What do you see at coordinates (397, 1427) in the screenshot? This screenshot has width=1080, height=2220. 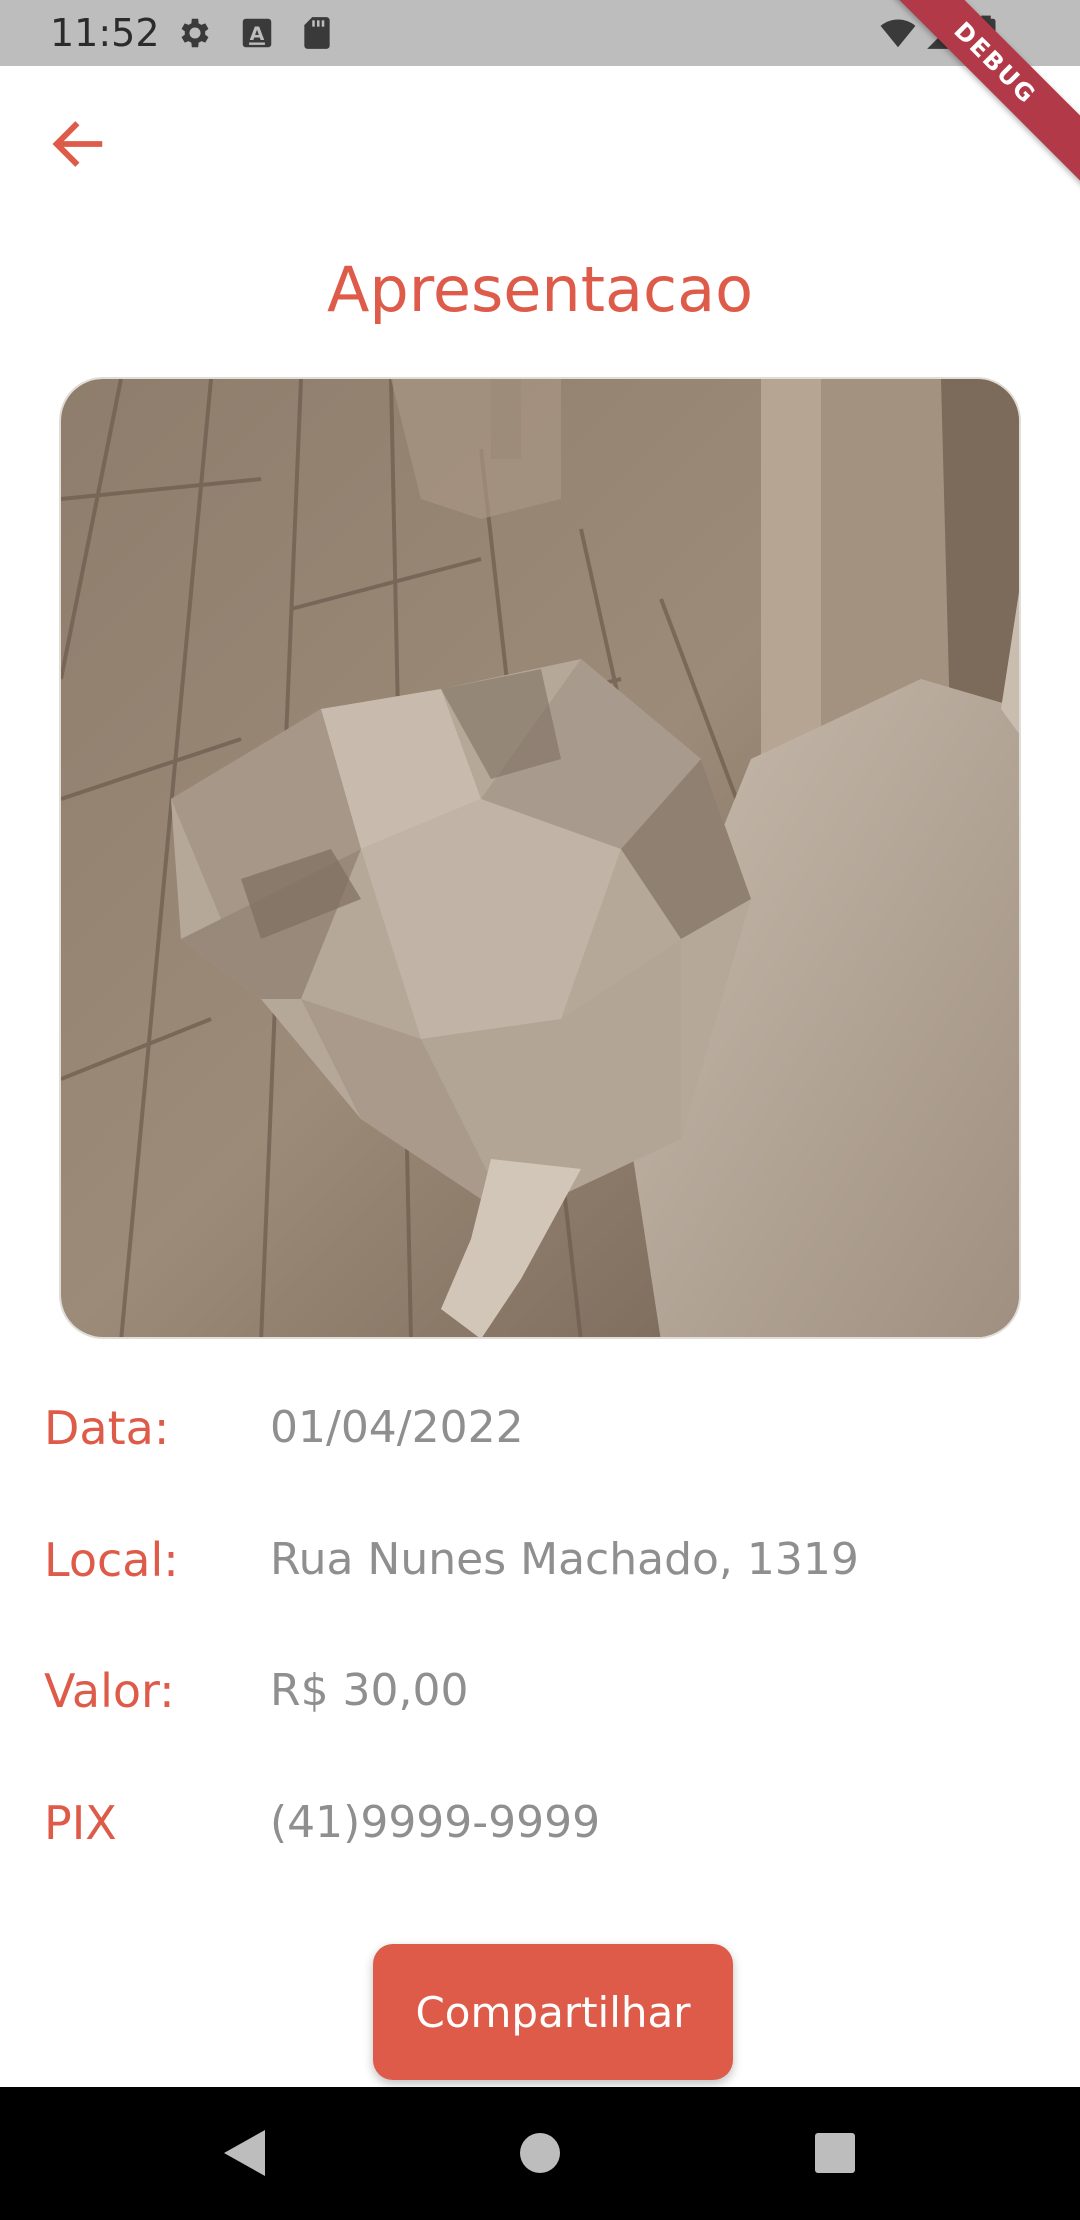 I see `detail-value: 01/04/2022` at bounding box center [397, 1427].